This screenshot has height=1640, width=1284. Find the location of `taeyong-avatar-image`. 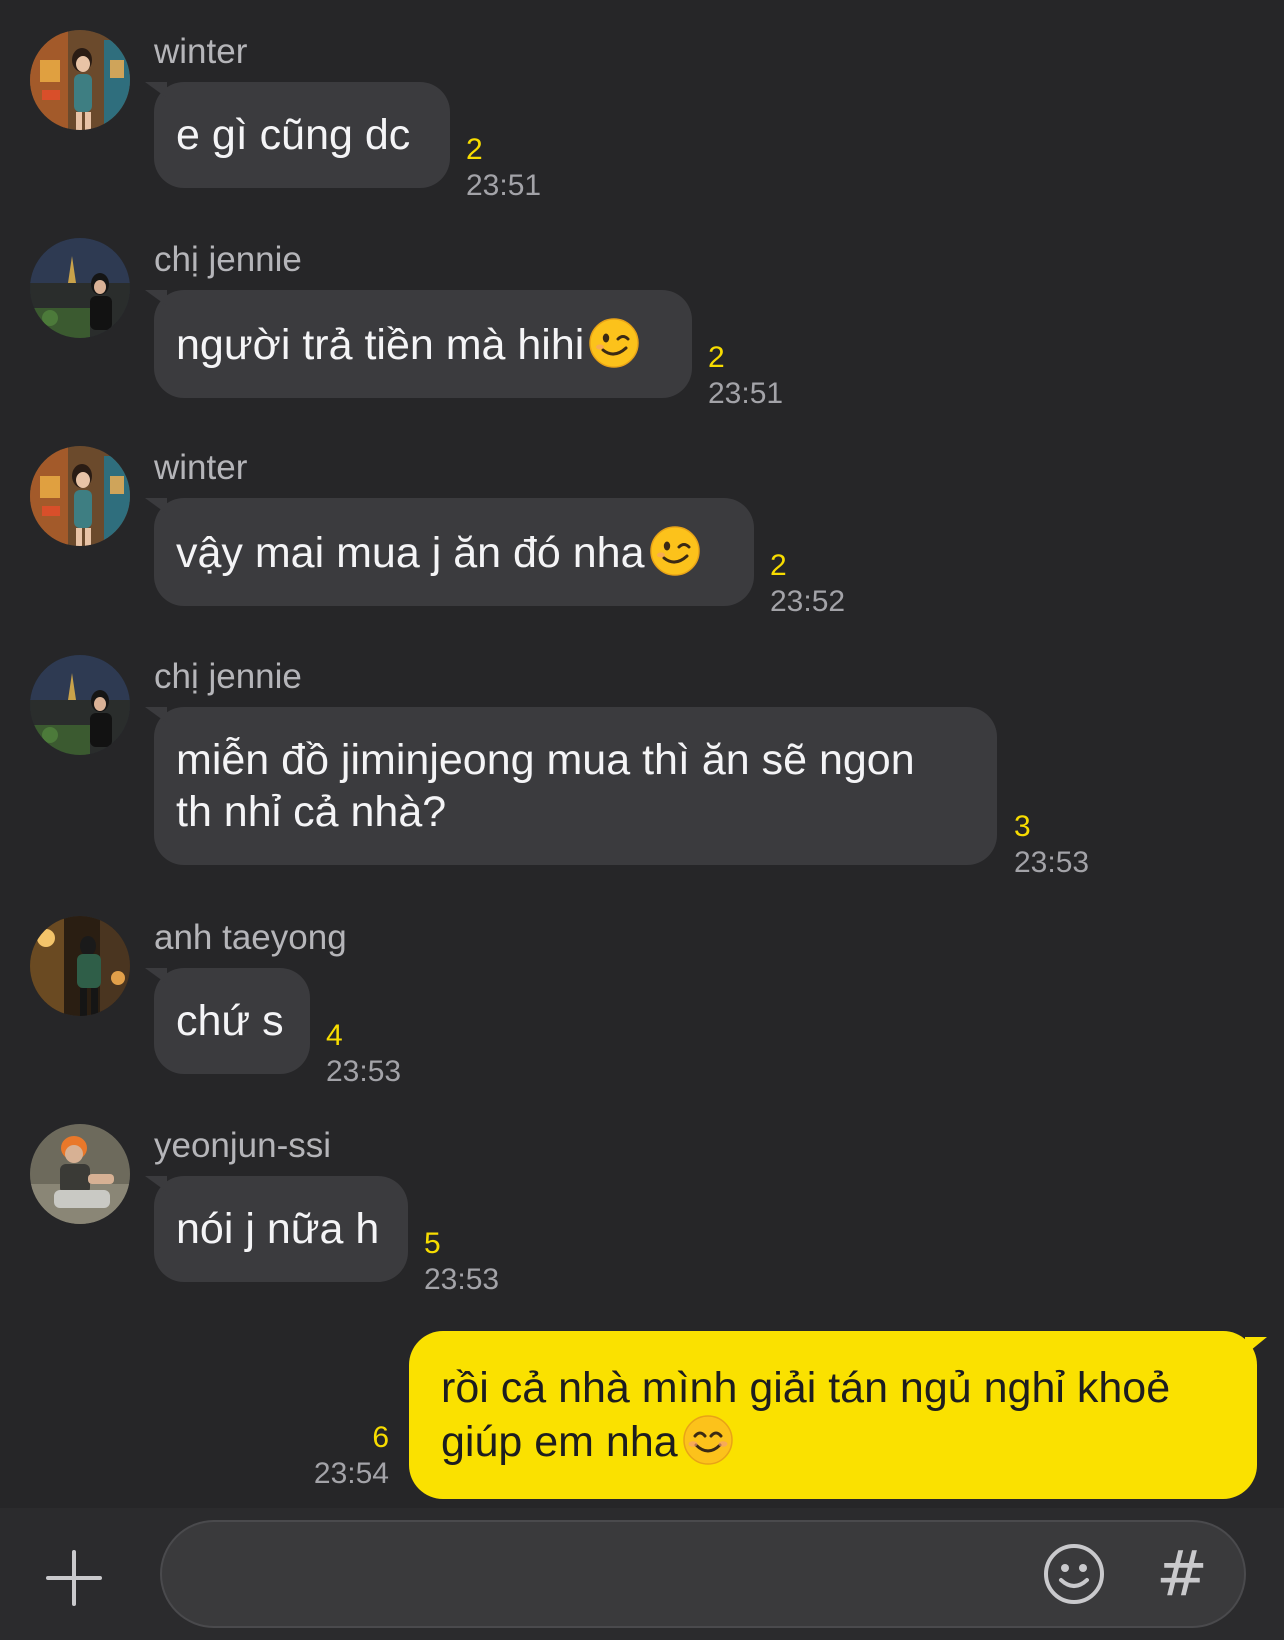

taeyong-avatar-image is located at coordinates (80, 966).